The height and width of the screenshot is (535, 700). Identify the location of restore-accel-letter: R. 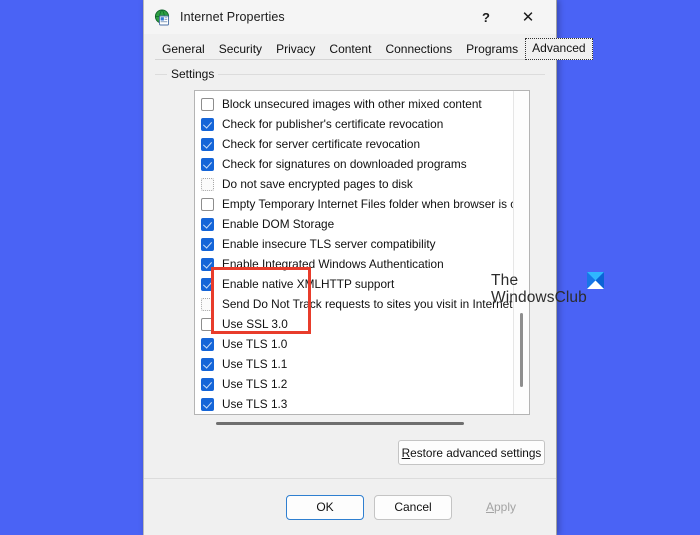
(406, 452).